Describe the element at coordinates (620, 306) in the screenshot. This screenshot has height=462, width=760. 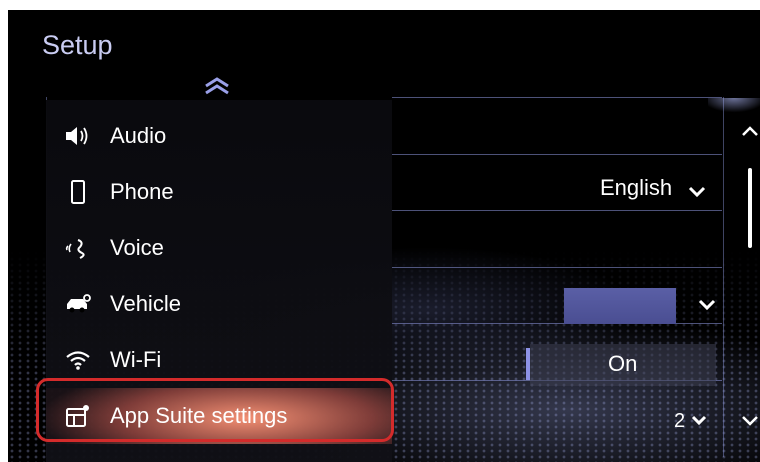
I see `theme-color-swatch` at that location.